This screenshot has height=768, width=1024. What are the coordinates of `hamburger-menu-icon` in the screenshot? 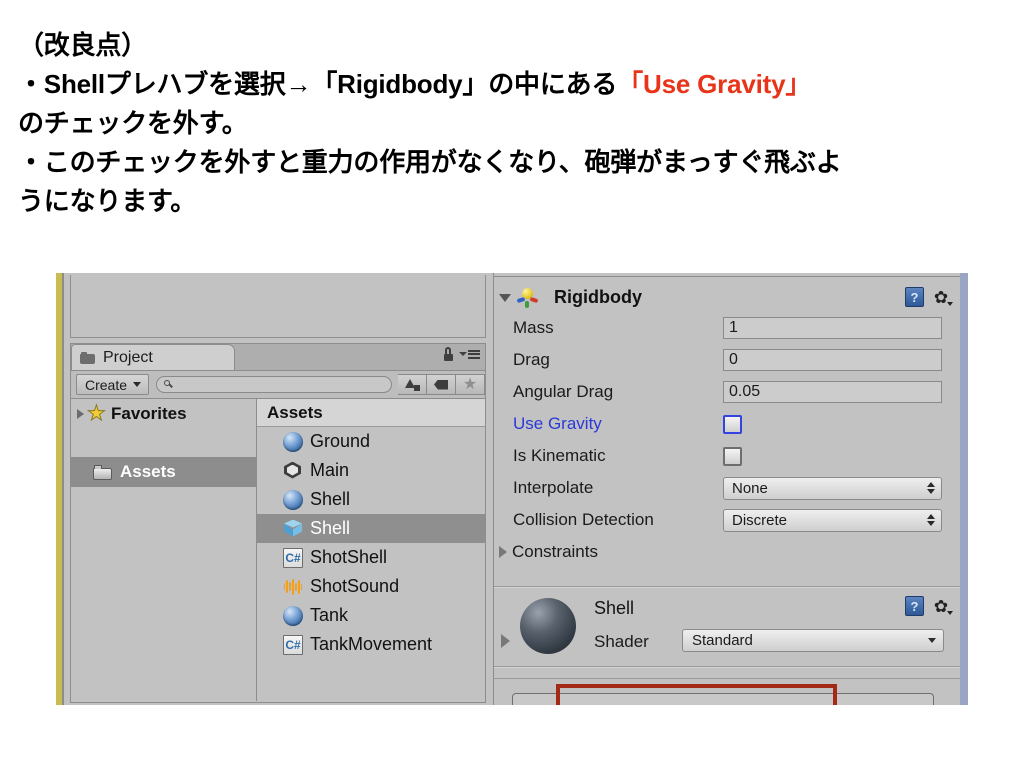 It's located at (469, 354).